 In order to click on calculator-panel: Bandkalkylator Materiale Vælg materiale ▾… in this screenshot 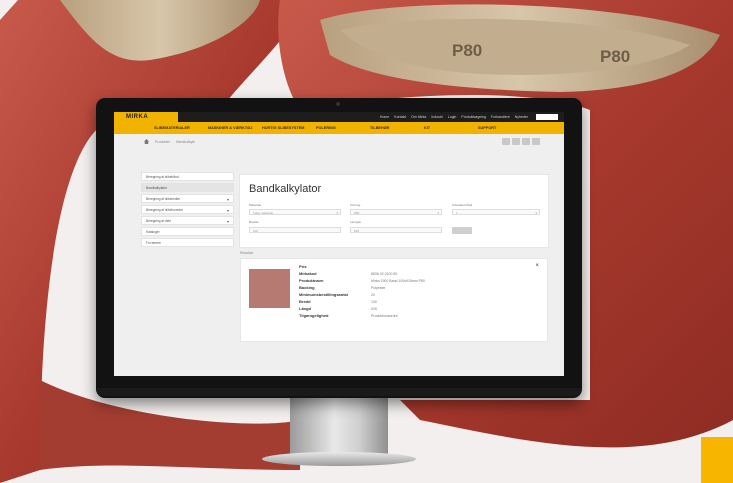, I will do `click(394, 211)`.